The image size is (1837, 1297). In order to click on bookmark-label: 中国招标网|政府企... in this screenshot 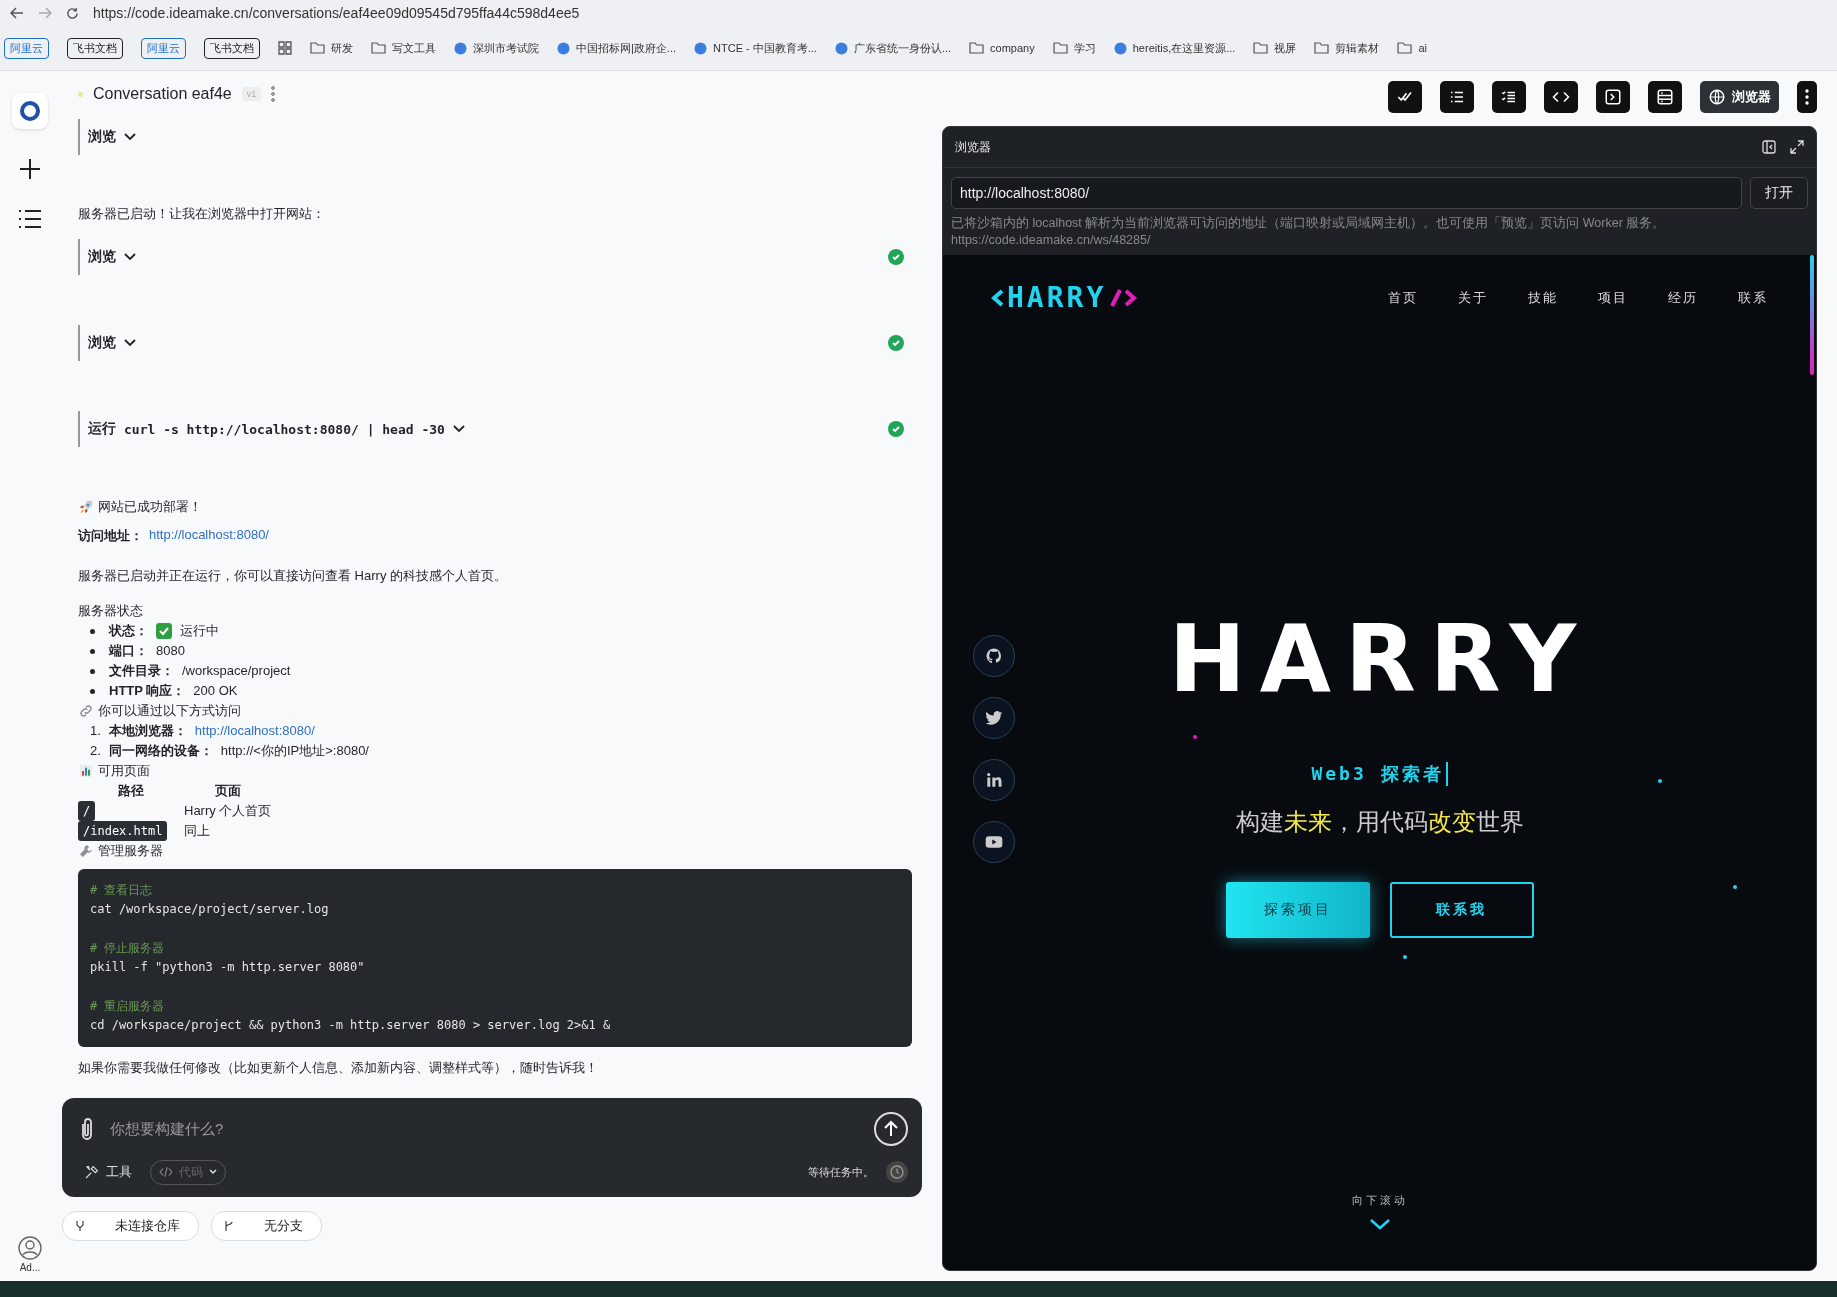, I will do `click(626, 48)`.